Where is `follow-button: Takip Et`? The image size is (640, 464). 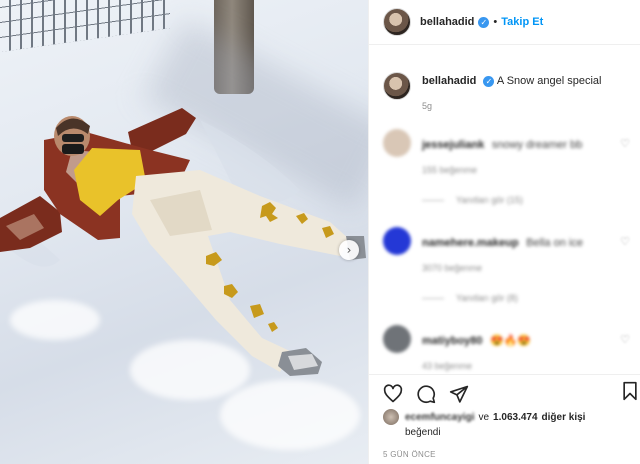 follow-button: Takip Et is located at coordinates (522, 22).